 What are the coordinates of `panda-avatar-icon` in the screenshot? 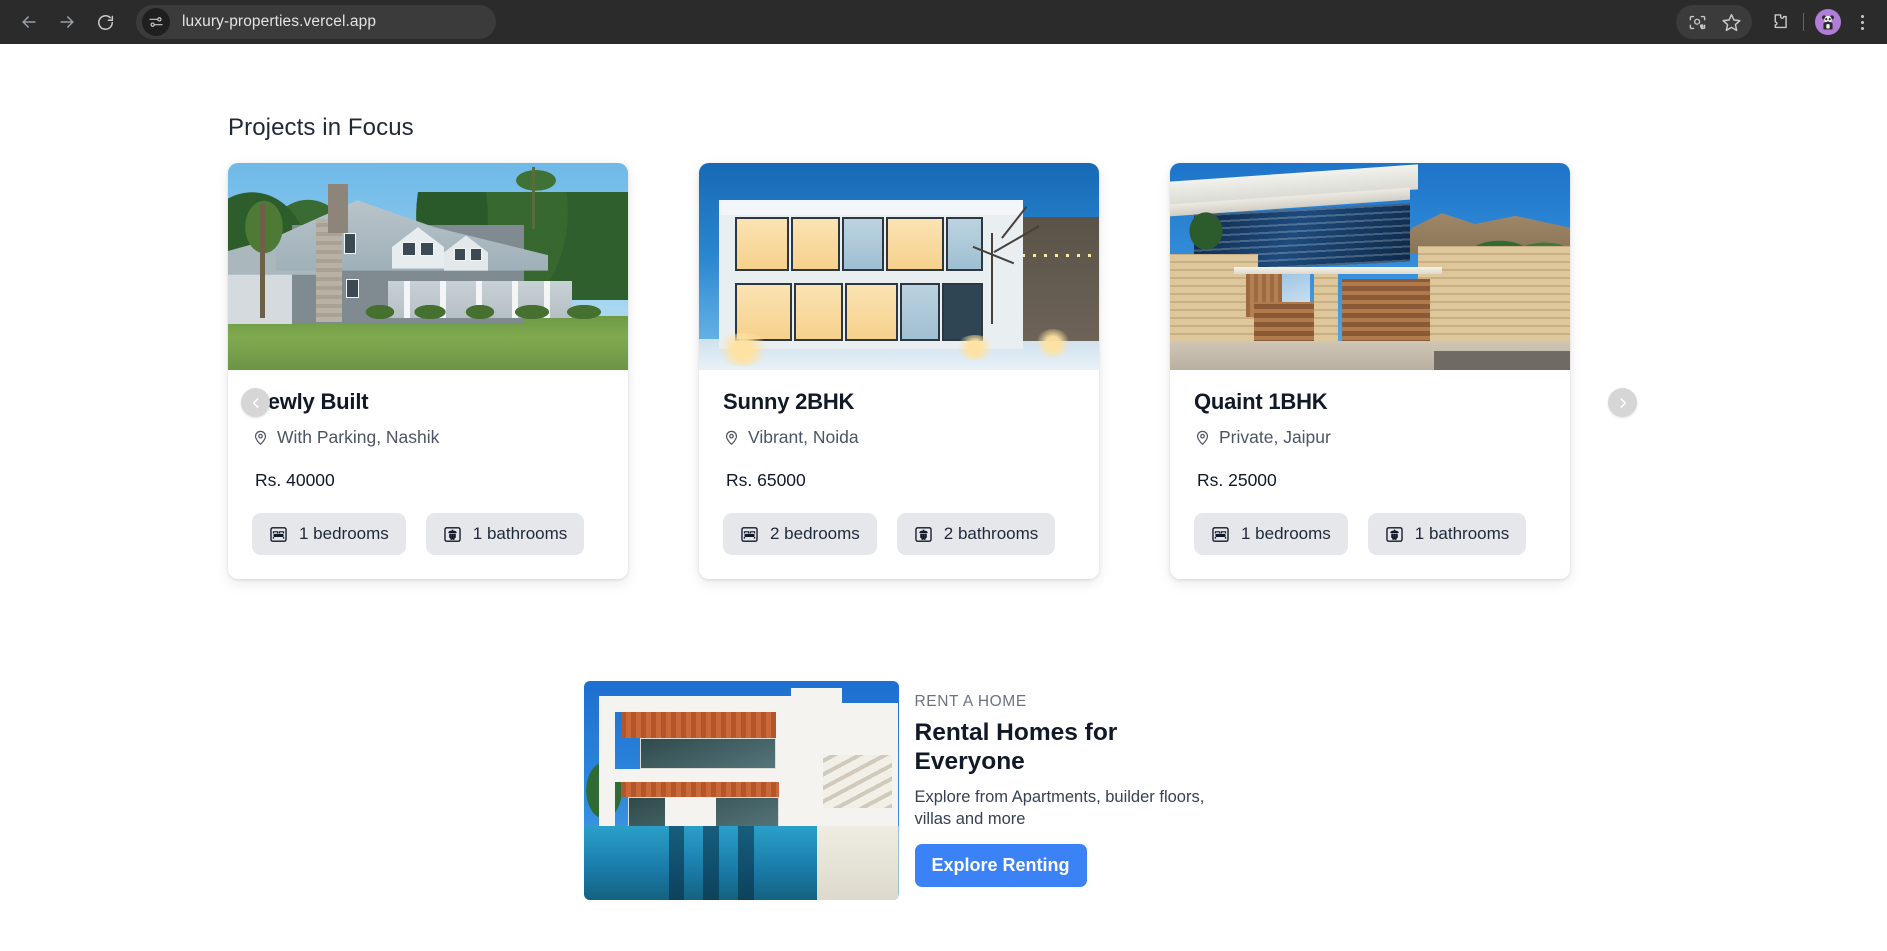 It's located at (1828, 22).